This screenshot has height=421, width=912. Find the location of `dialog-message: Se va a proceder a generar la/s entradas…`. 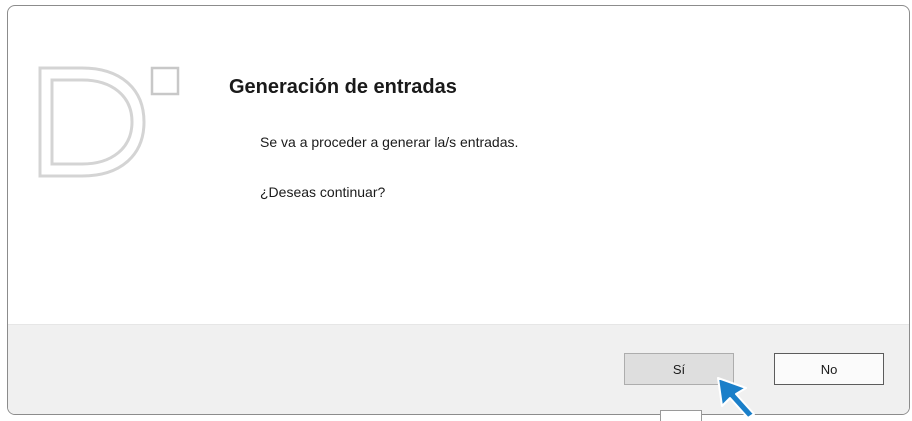

dialog-message: Se va a proceder a generar la/s entradas… is located at coordinates (389, 142).